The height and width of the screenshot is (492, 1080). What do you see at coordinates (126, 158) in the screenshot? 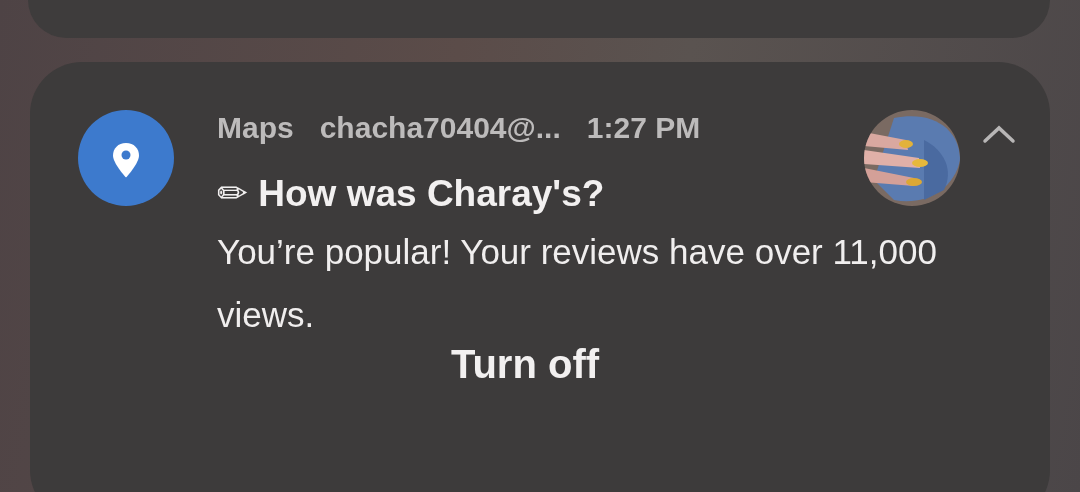
I see `map-pin-icon` at bounding box center [126, 158].